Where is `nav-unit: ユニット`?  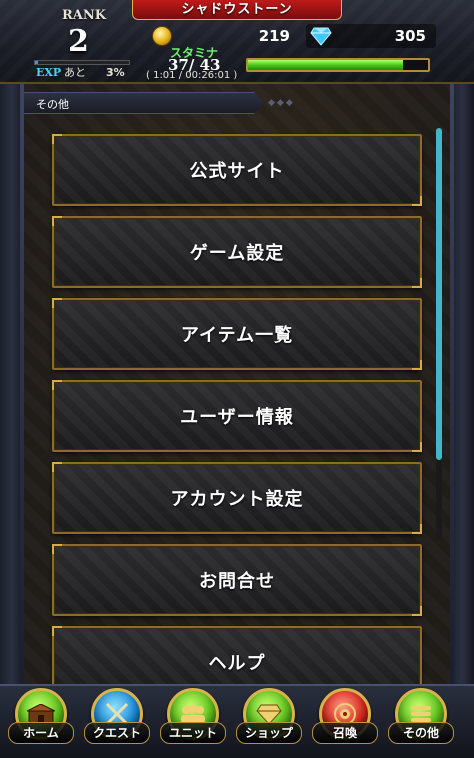 nav-unit: ユニット is located at coordinates (193, 722).